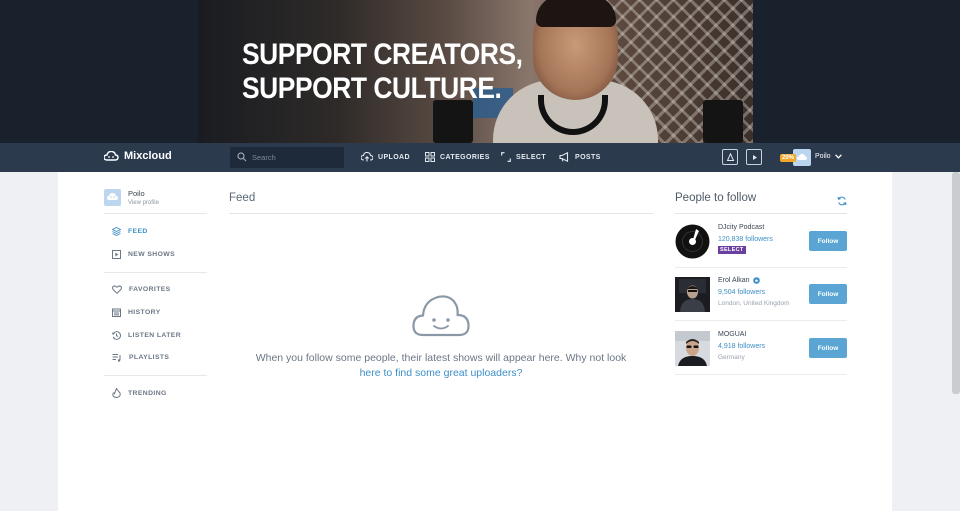 This screenshot has height=511, width=960. Describe the element at coordinates (732, 334) in the screenshot. I see `suggested-user-name: MOGUAI` at that location.